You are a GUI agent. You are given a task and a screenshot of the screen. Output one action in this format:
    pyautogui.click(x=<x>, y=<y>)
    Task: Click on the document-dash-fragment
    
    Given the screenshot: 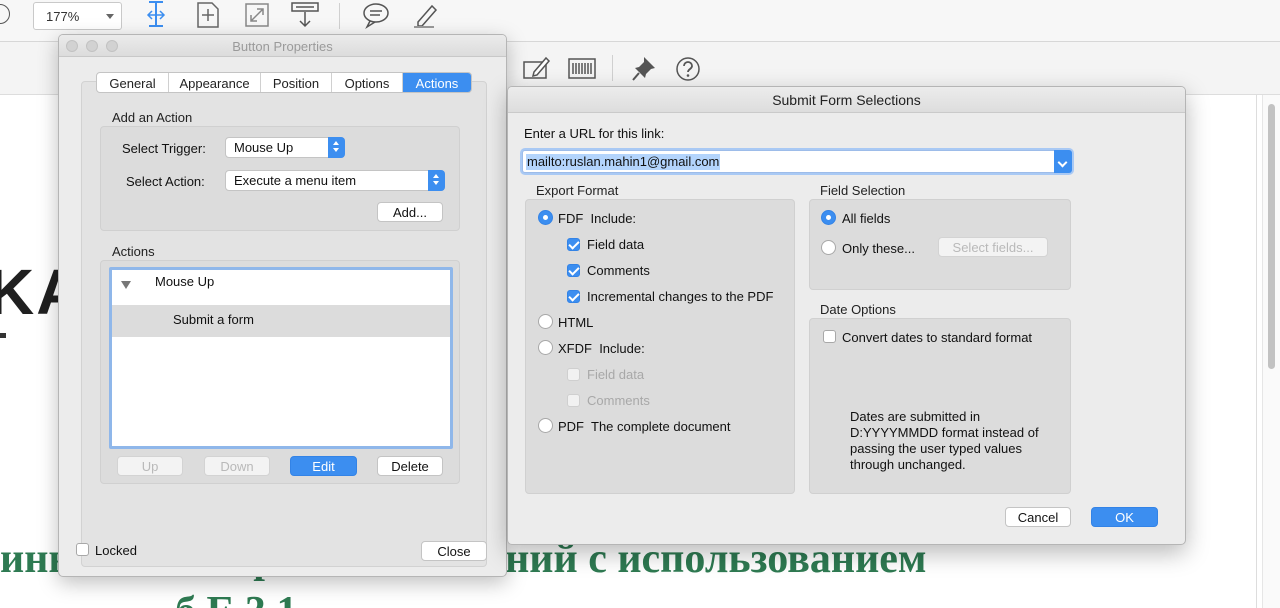 What is the action you would take?
    pyautogui.click(x=3, y=335)
    